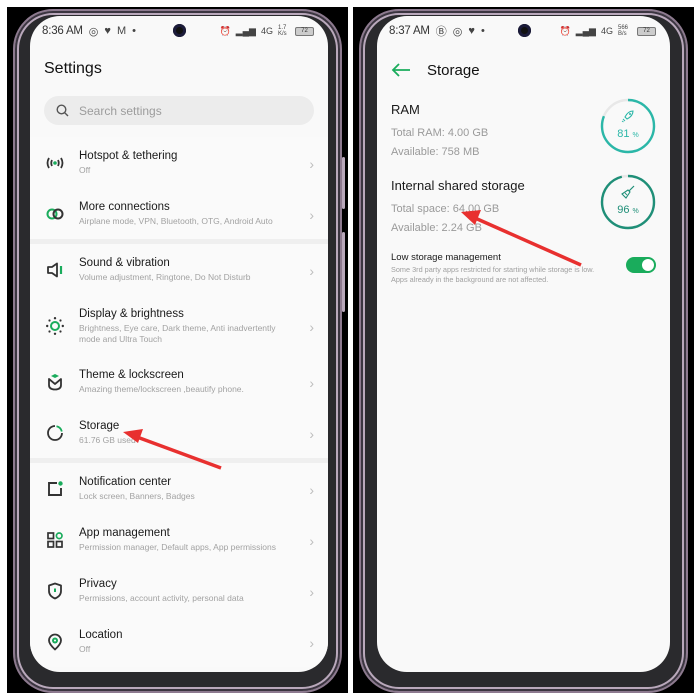 The height and width of the screenshot is (700, 700). Describe the element at coordinates (282, 31) in the screenshot. I see `speed-readout: 1.7 K/s` at that location.